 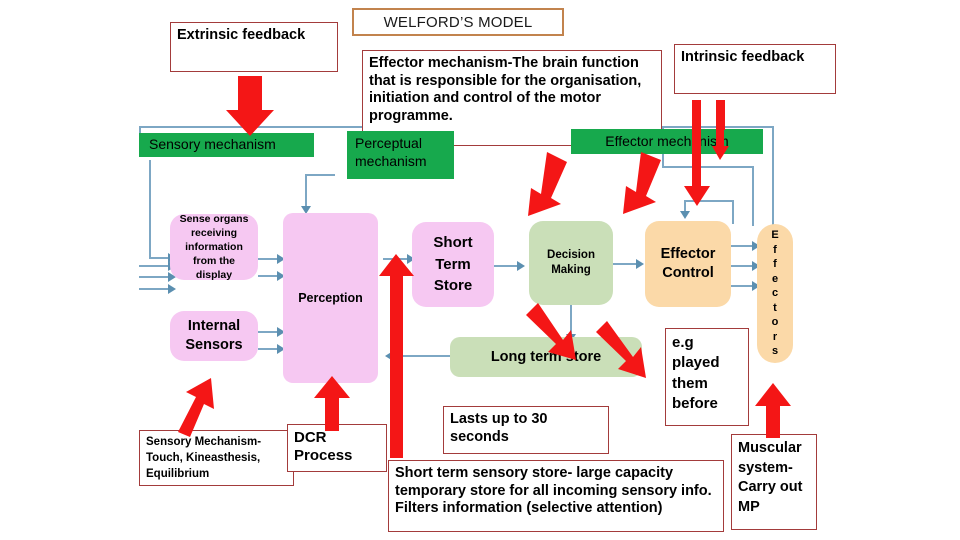 I want to click on diagram-title: WELFORD’S MODEL, so click(x=458, y=22).